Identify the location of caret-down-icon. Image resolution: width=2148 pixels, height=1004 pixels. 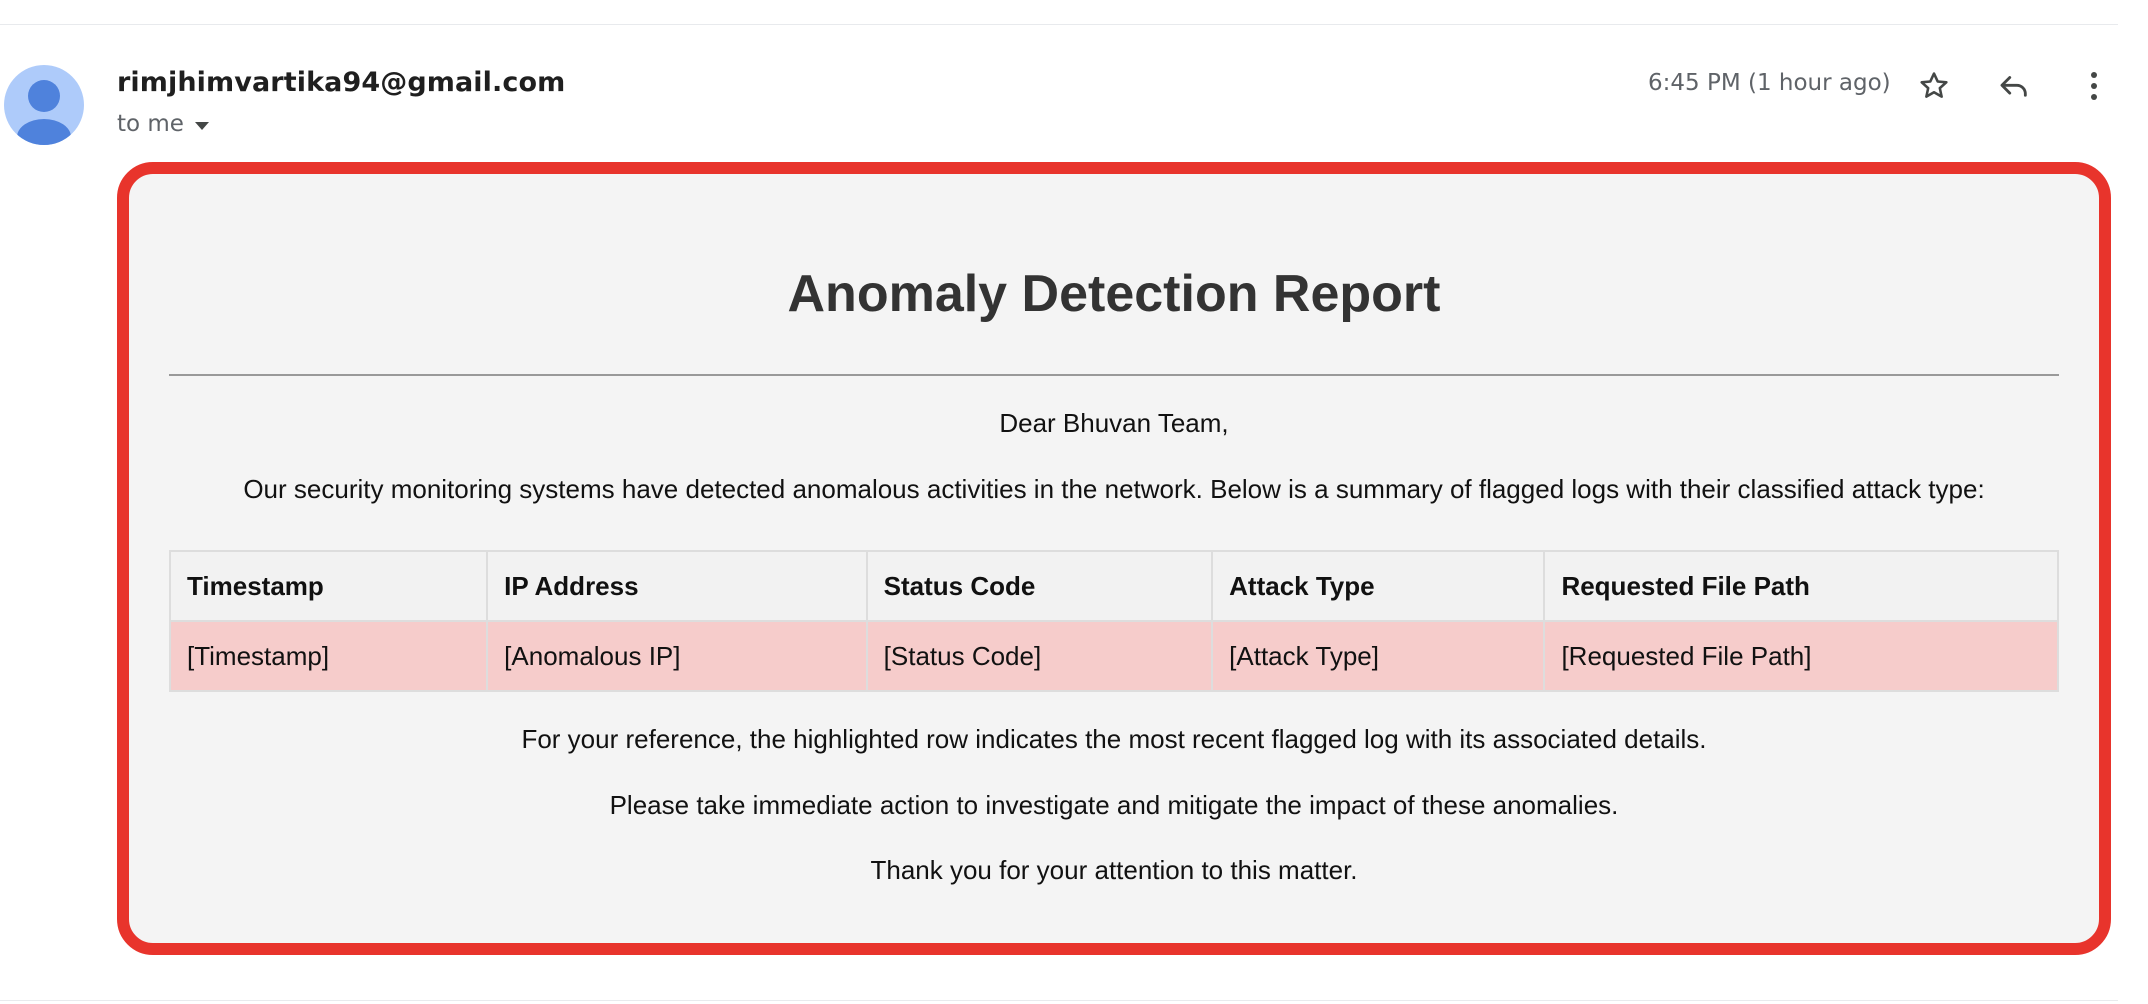
(202, 124).